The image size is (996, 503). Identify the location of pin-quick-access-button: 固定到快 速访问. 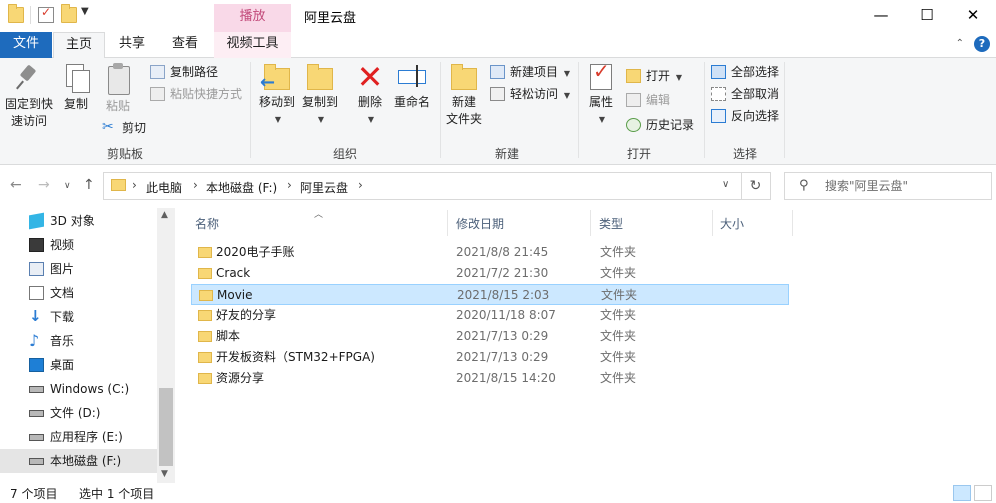
(29, 96).